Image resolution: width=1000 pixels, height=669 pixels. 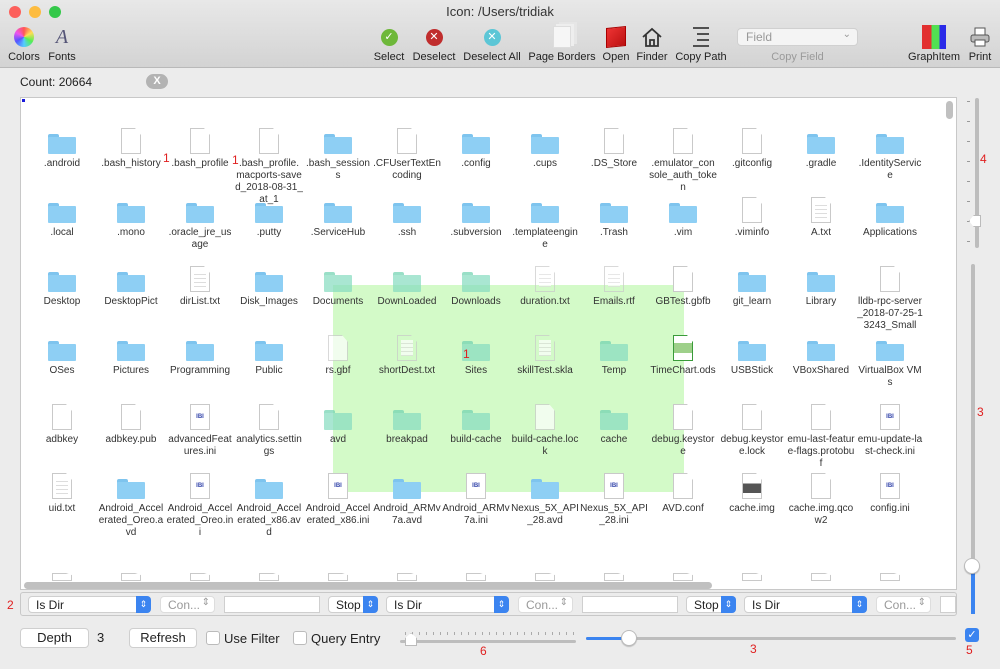 What do you see at coordinates (652, 43) in the screenshot?
I see `finder-button: Finder` at bounding box center [652, 43].